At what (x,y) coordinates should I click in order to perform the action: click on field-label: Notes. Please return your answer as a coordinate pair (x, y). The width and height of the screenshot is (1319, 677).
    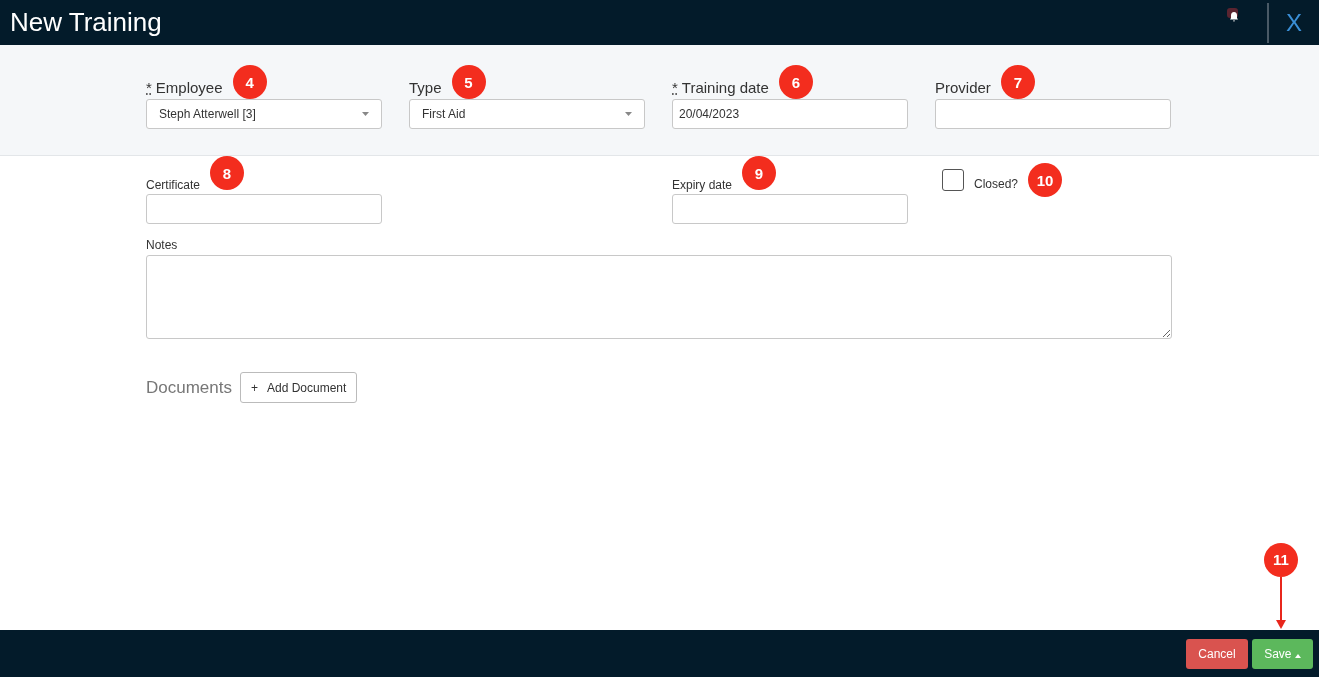
    Looking at the image, I should click on (162, 245).